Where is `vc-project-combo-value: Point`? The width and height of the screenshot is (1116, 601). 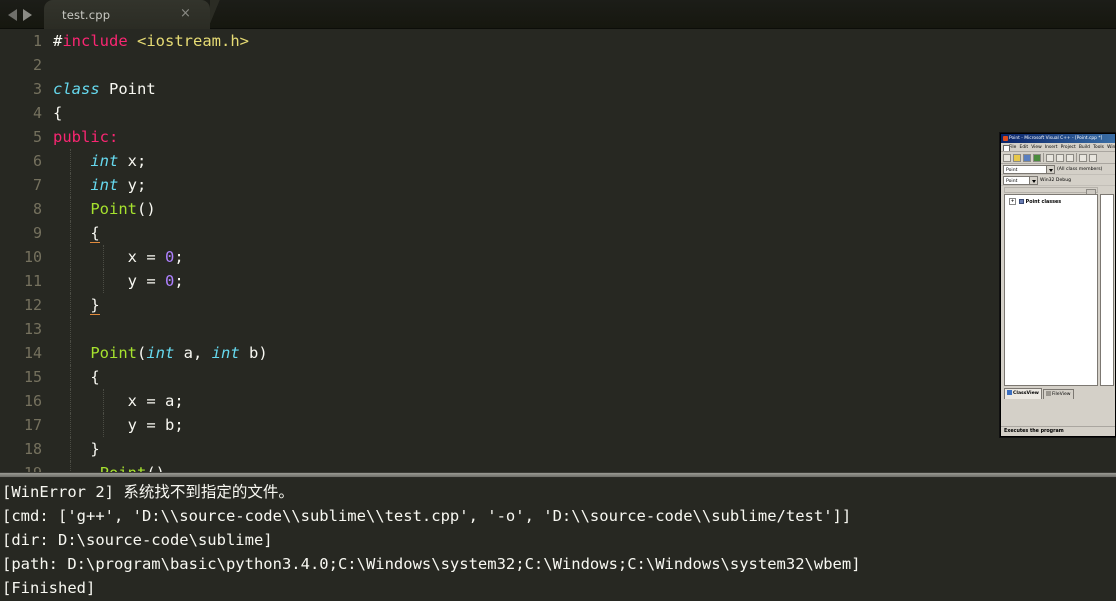
vc-project-combo-value: Point is located at coordinates (1012, 181).